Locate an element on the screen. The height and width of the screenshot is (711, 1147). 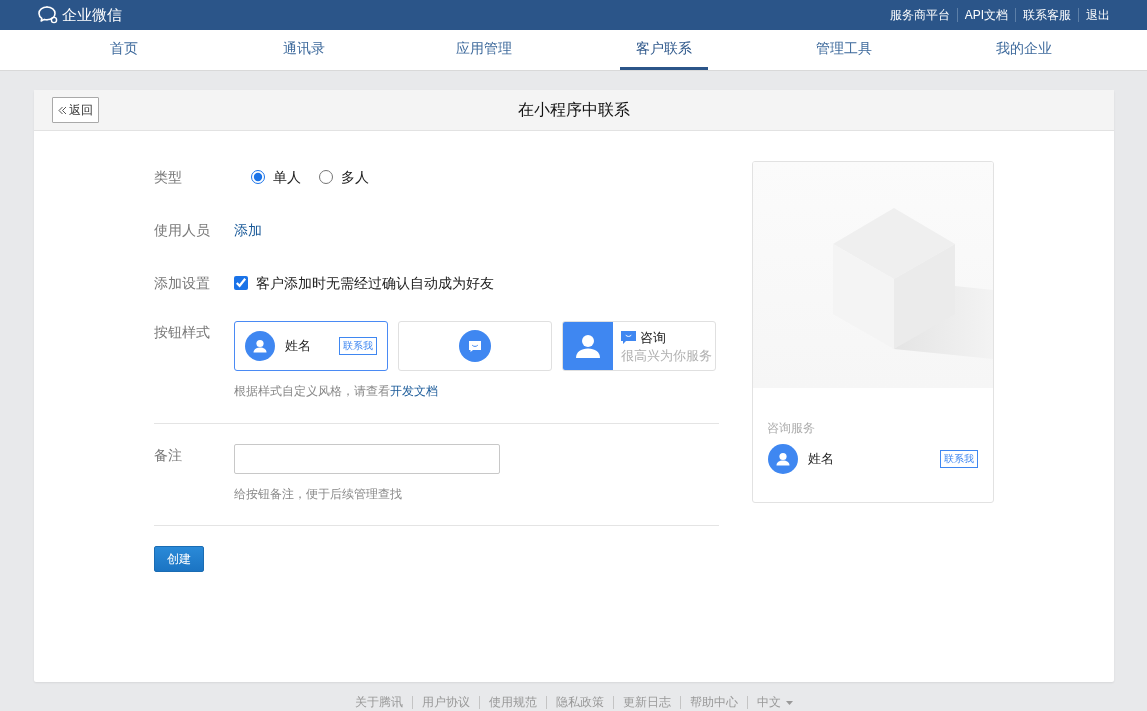
button-style-option: 咨询 很高兴为你服务 is located at coordinates (638, 346).